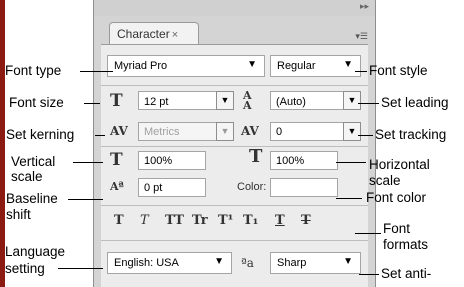 The width and height of the screenshot is (464, 287). I want to click on font-size-value: 12 pt, so click(156, 102).